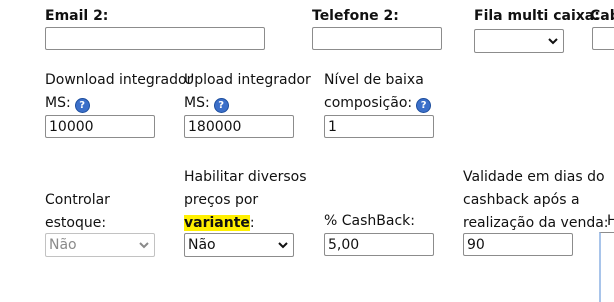  I want to click on fila-multi-caixa-label: Fila multi caixa:, so click(537, 16).